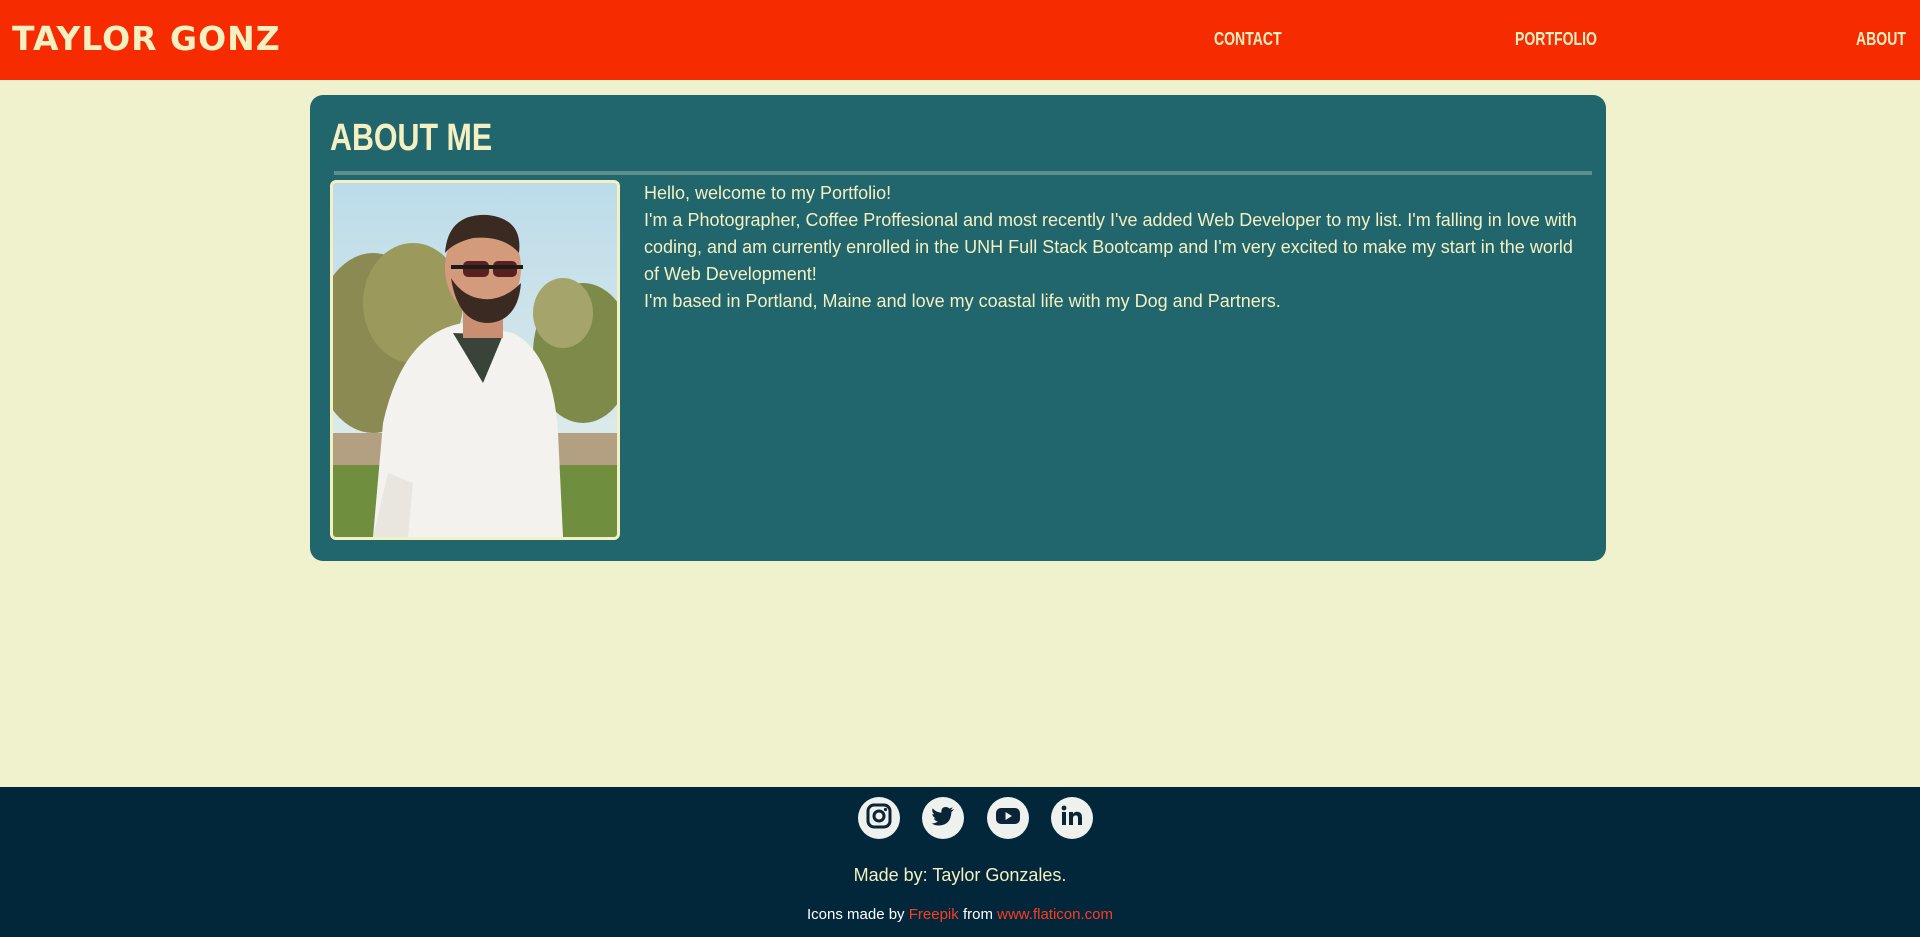  I want to click on credits-middle: from, so click(977, 914).